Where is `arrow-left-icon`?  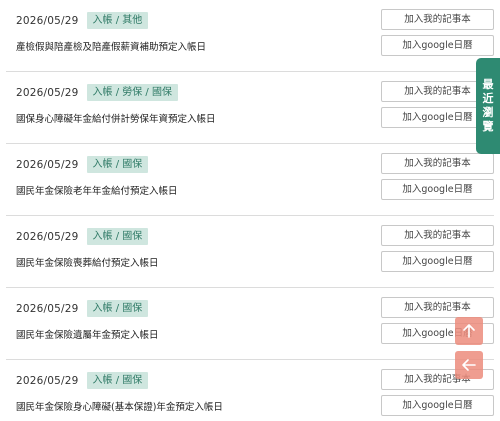 arrow-left-icon is located at coordinates (469, 365).